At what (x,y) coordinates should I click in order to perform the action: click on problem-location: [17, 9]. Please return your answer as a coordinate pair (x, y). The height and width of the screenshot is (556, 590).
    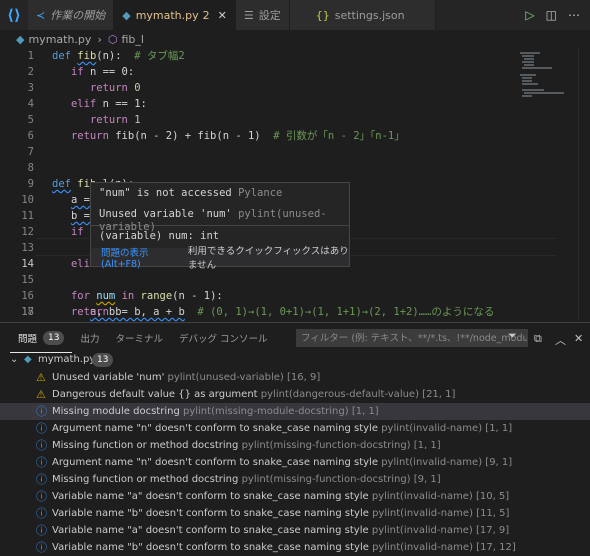
    Looking at the image, I should click on (492, 530).